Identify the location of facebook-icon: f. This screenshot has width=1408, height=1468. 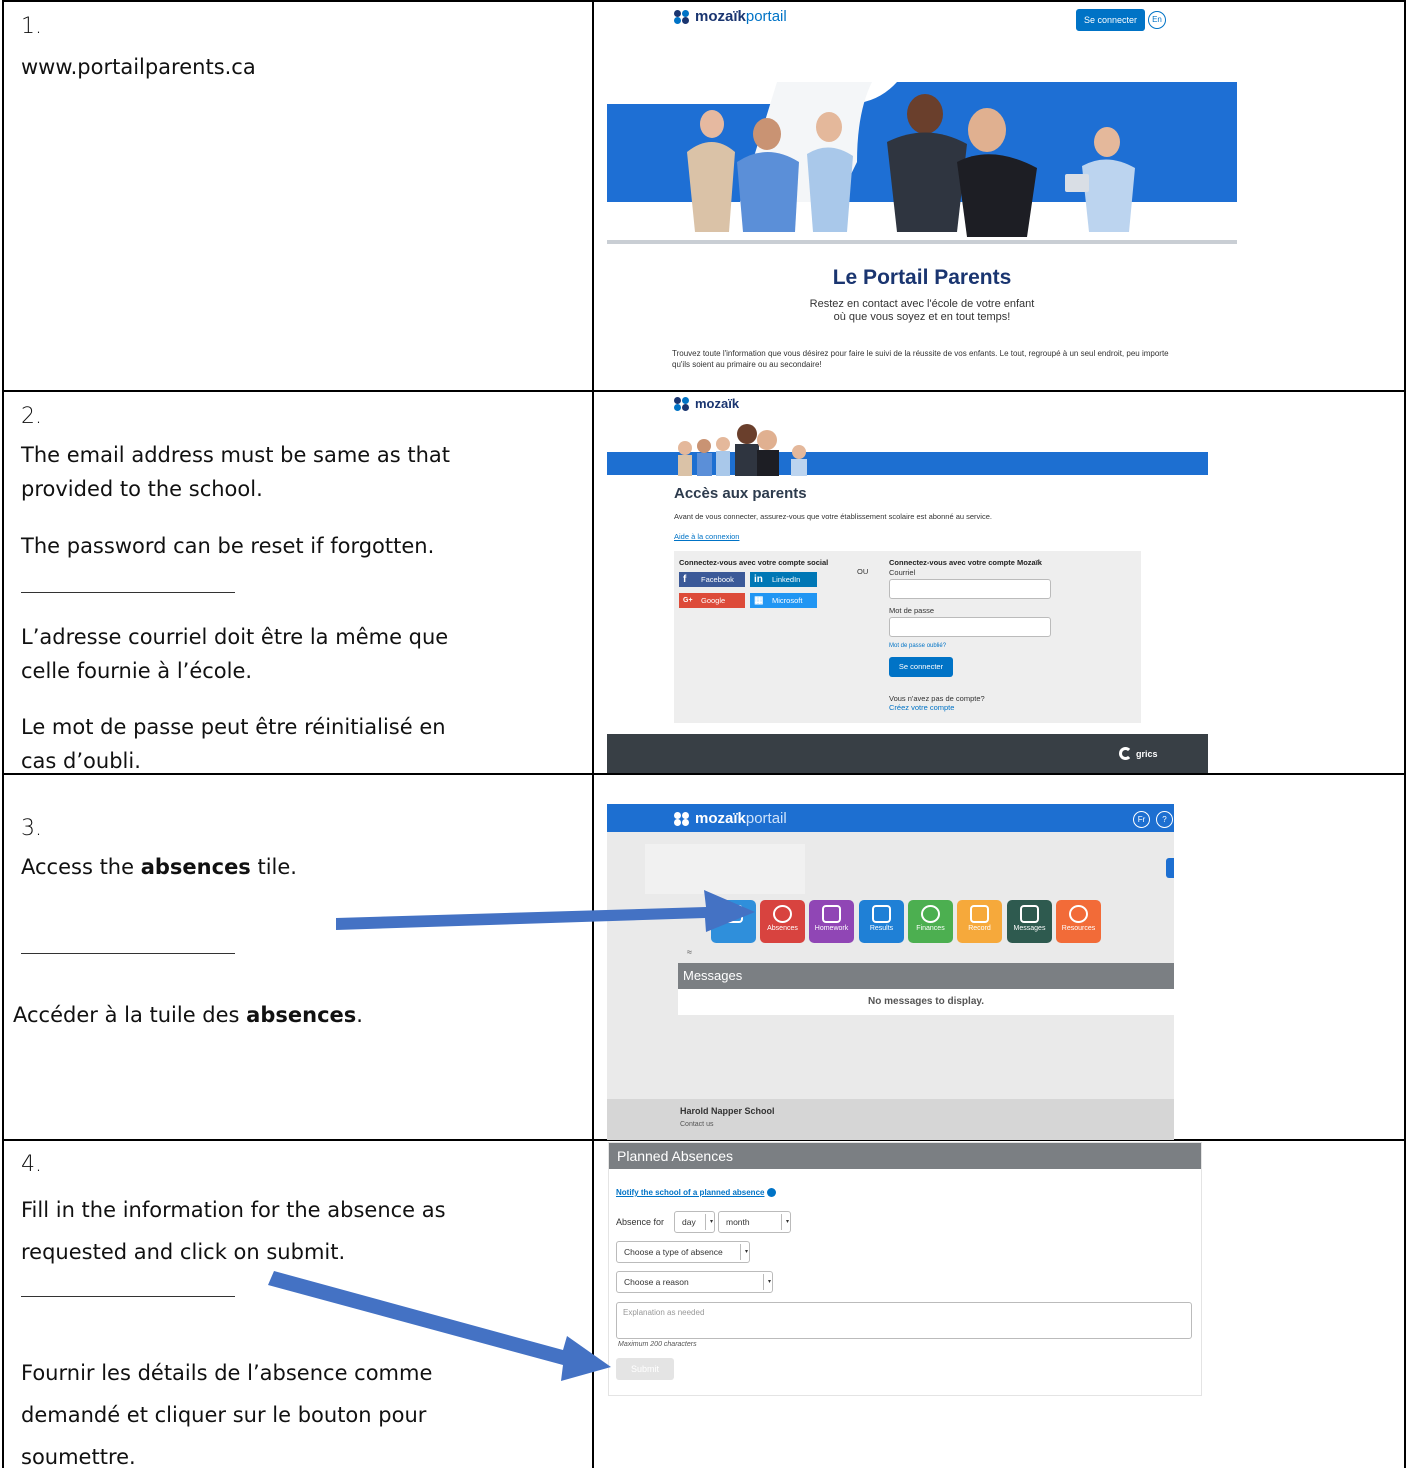
(685, 579).